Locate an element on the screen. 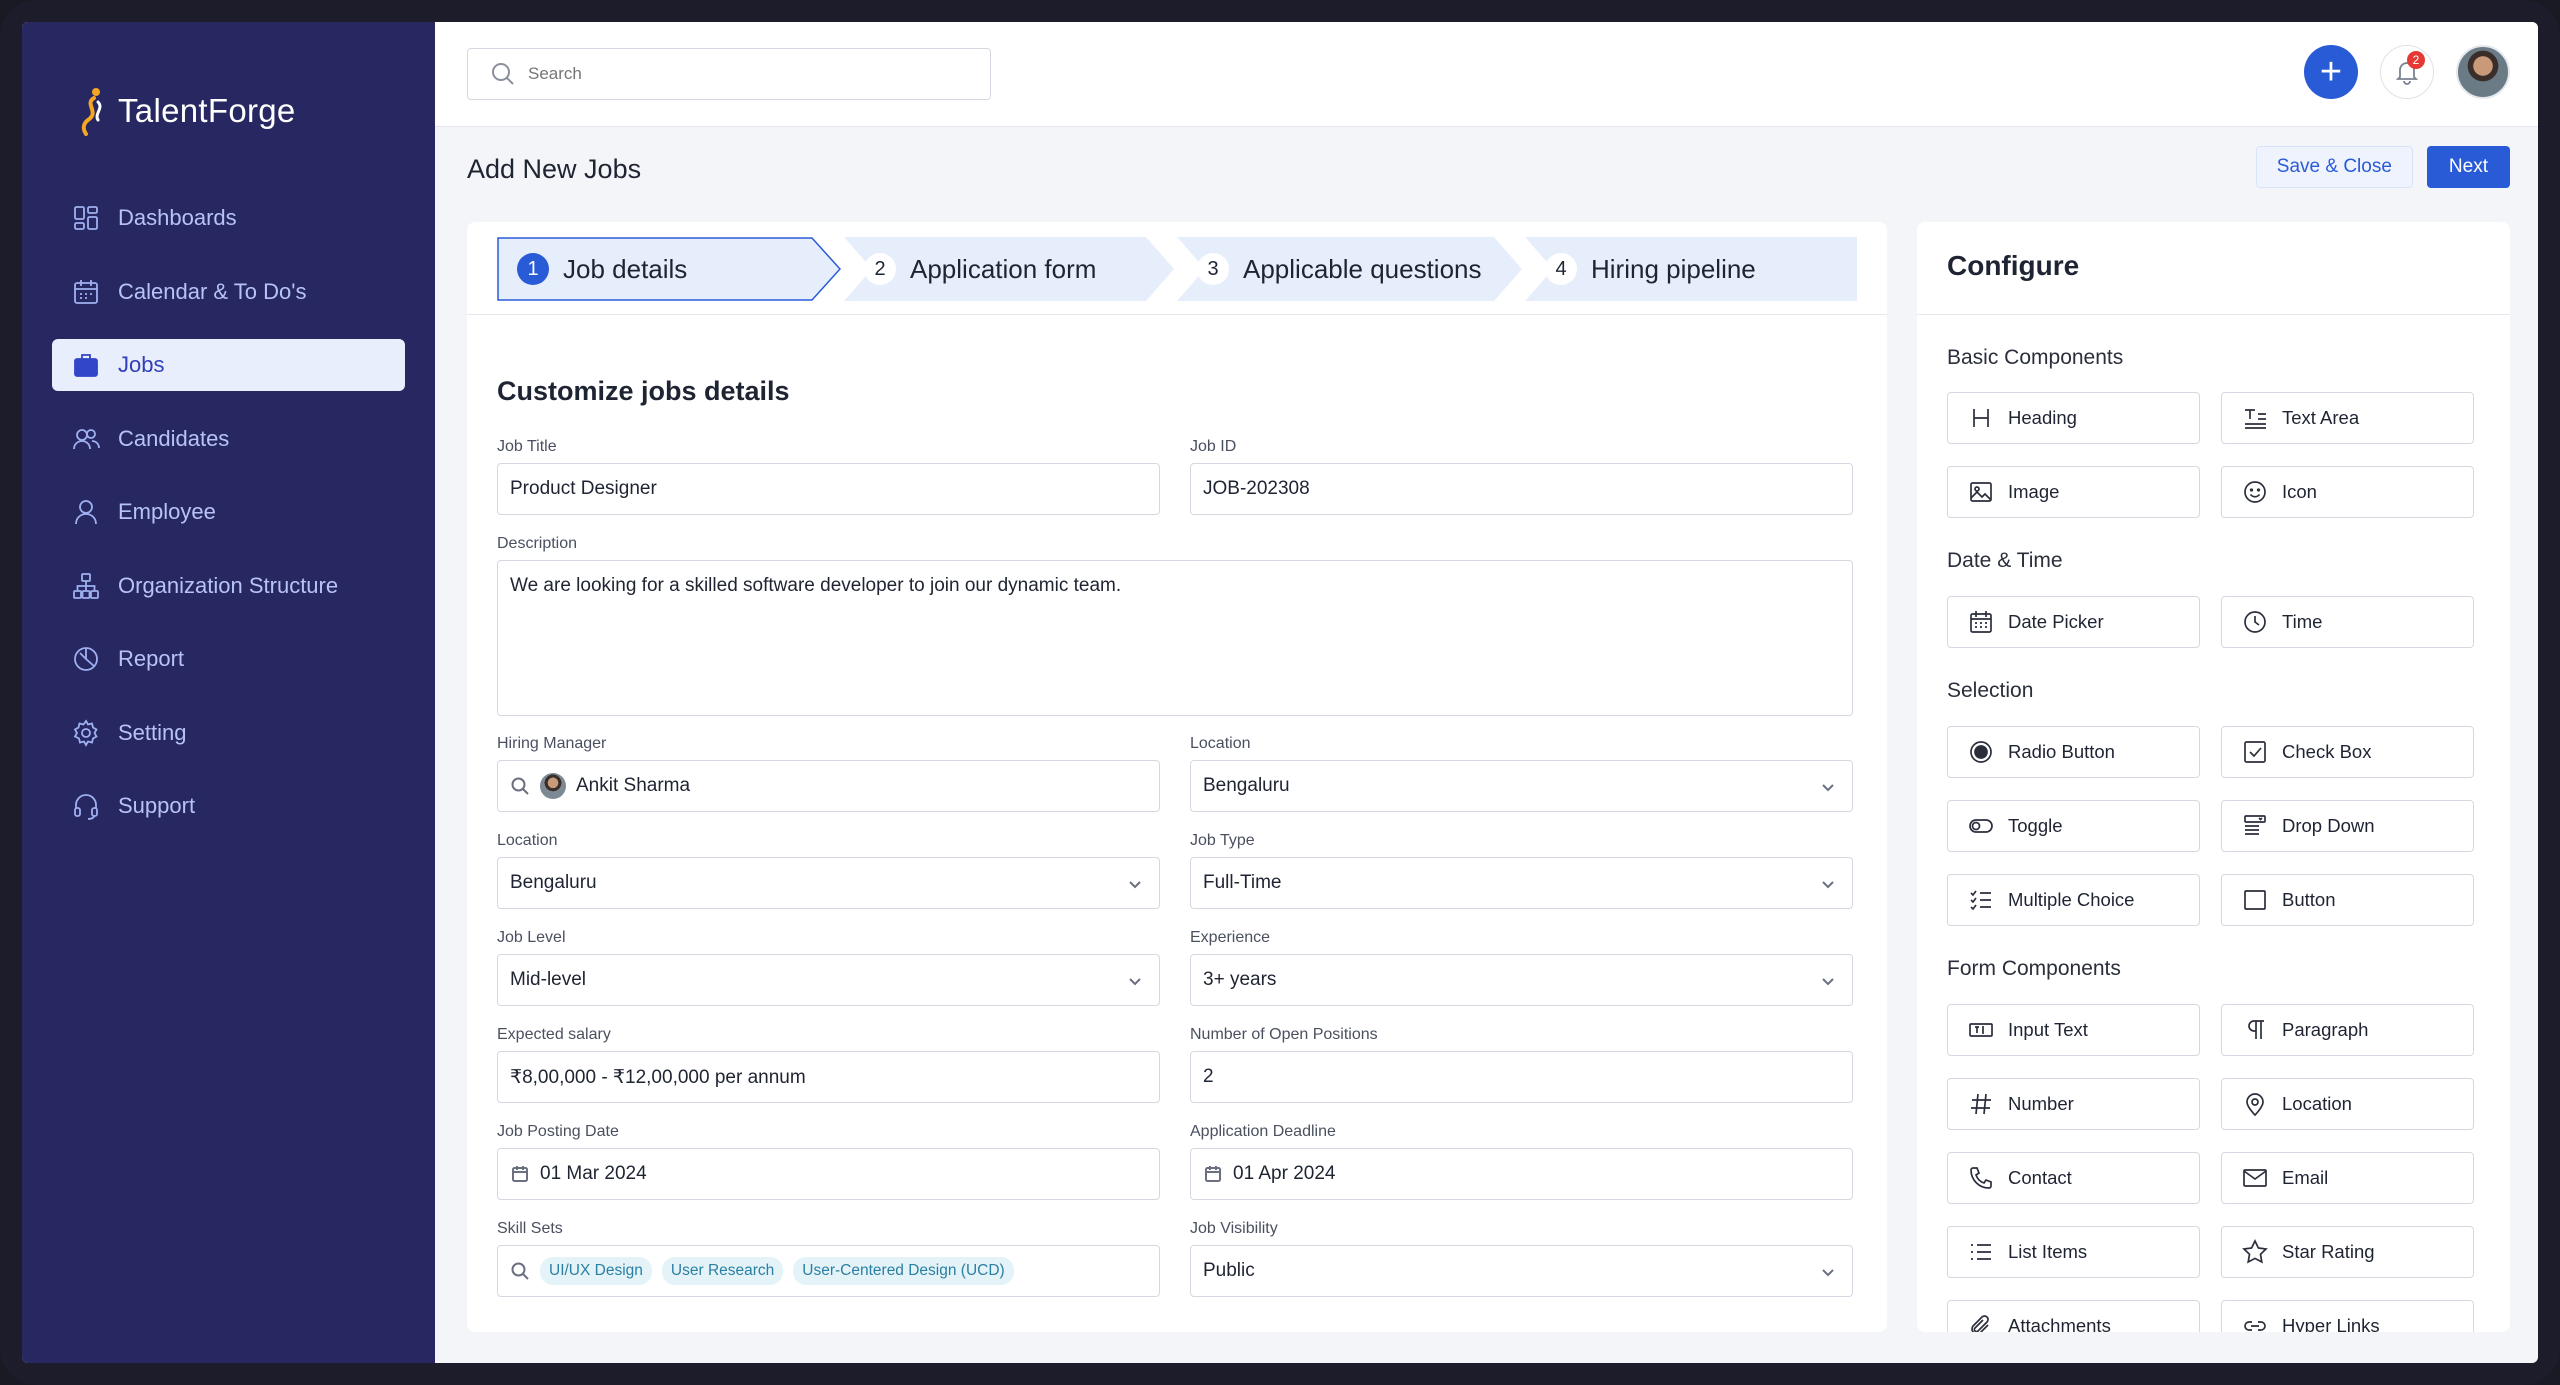 The height and width of the screenshot is (1385, 2560). sidebar-item-organization-structure: Organization Structure is located at coordinates (228, 586).